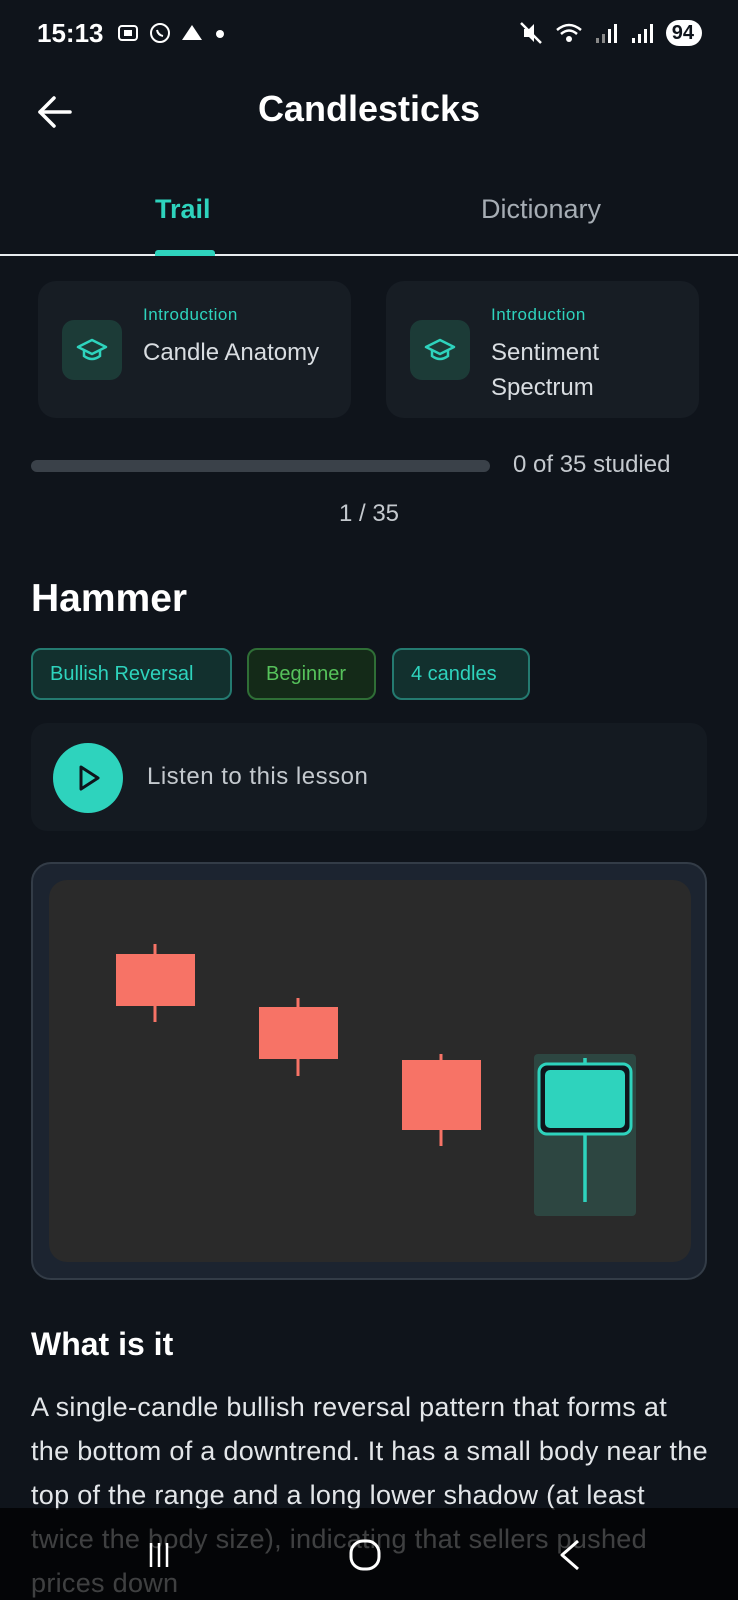 The height and width of the screenshot is (1600, 738). I want to click on recents-icon, so click(159, 1555).